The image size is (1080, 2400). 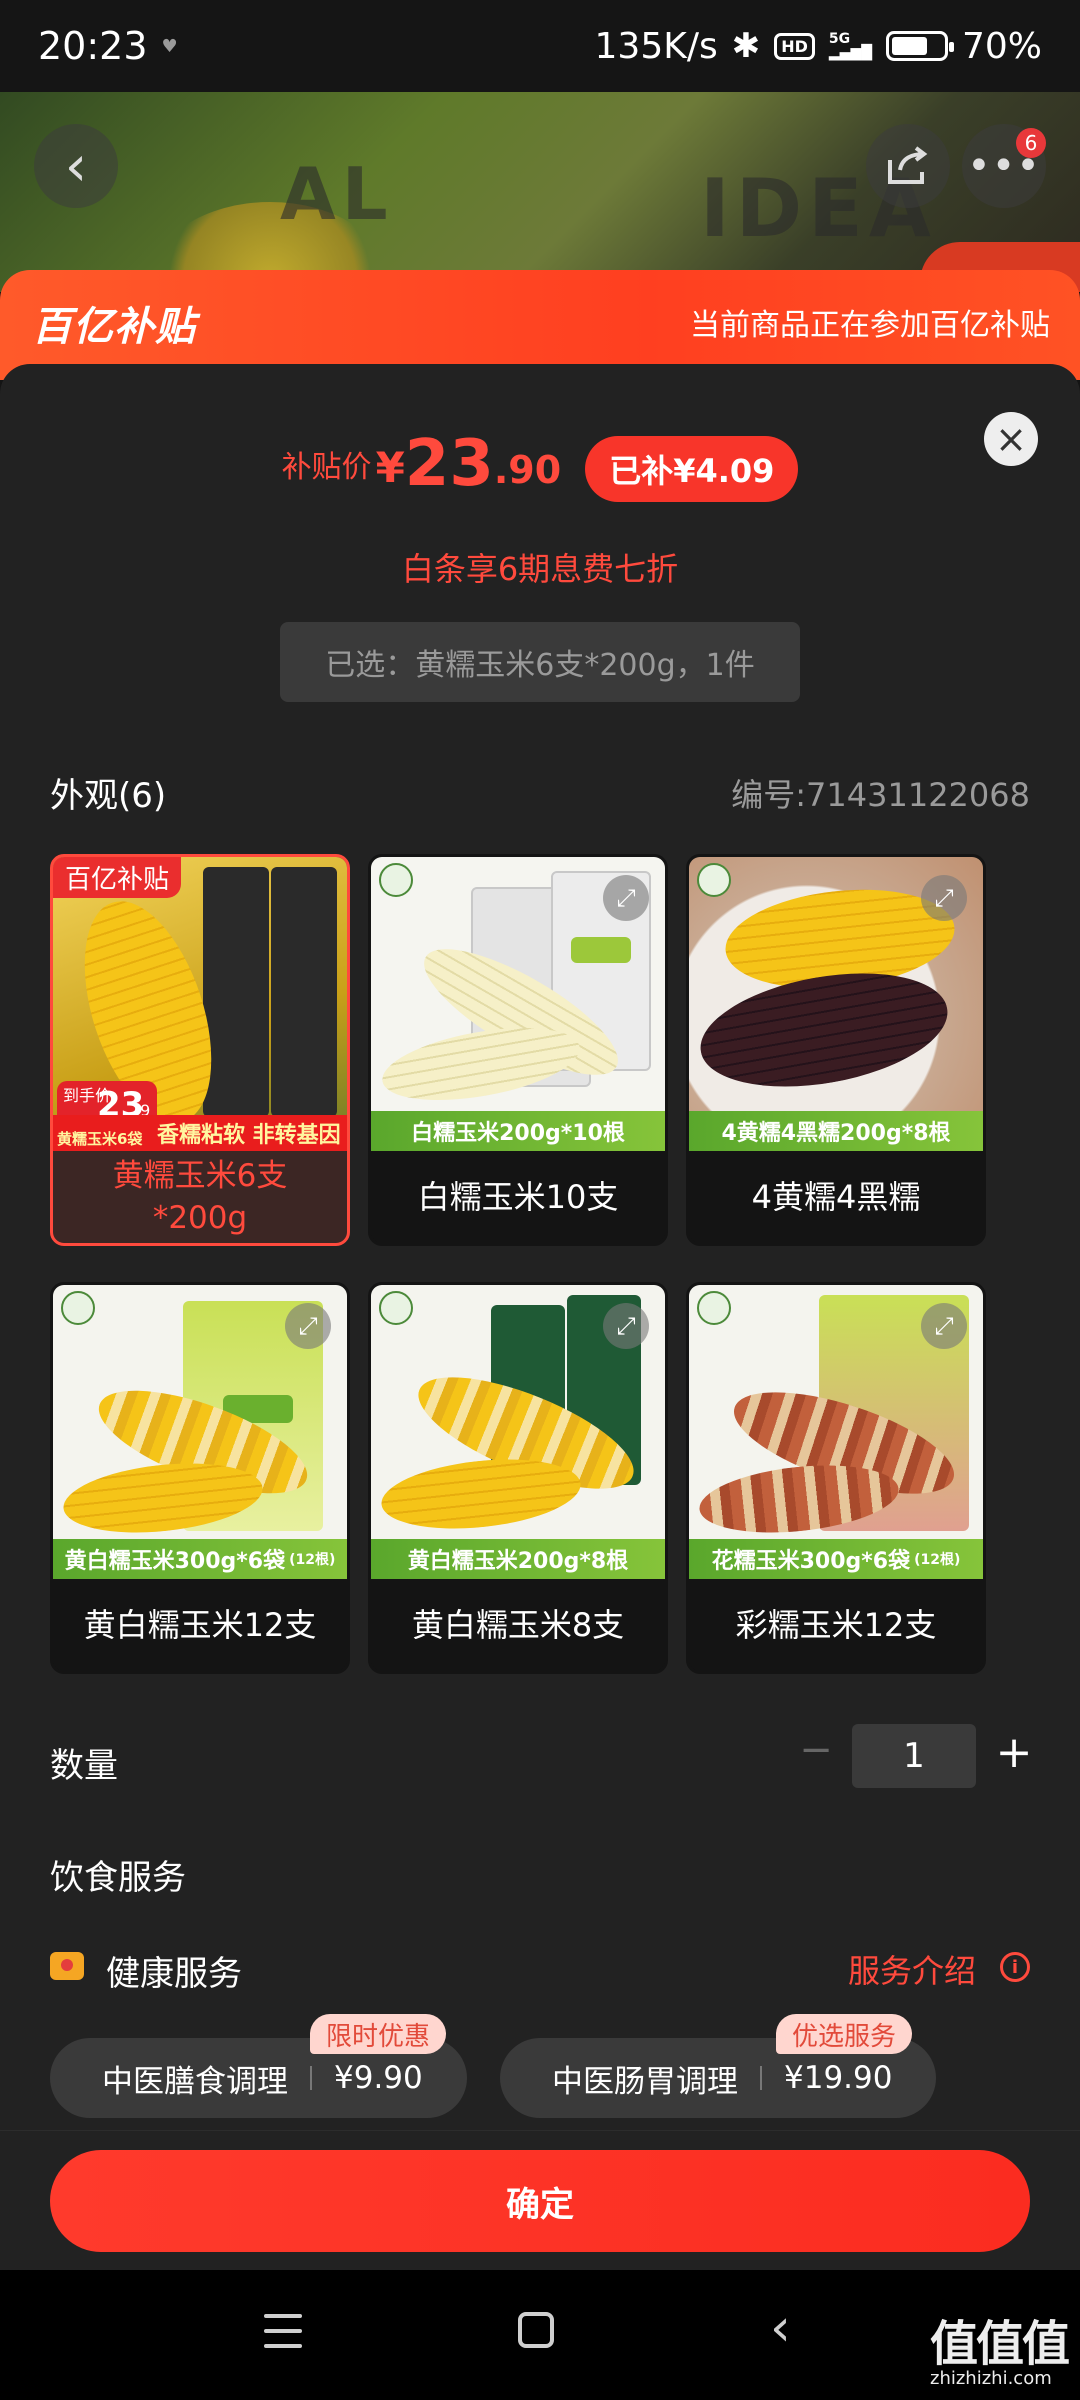 I want to click on sku-code: 编号:71431122068, so click(x=880, y=795).